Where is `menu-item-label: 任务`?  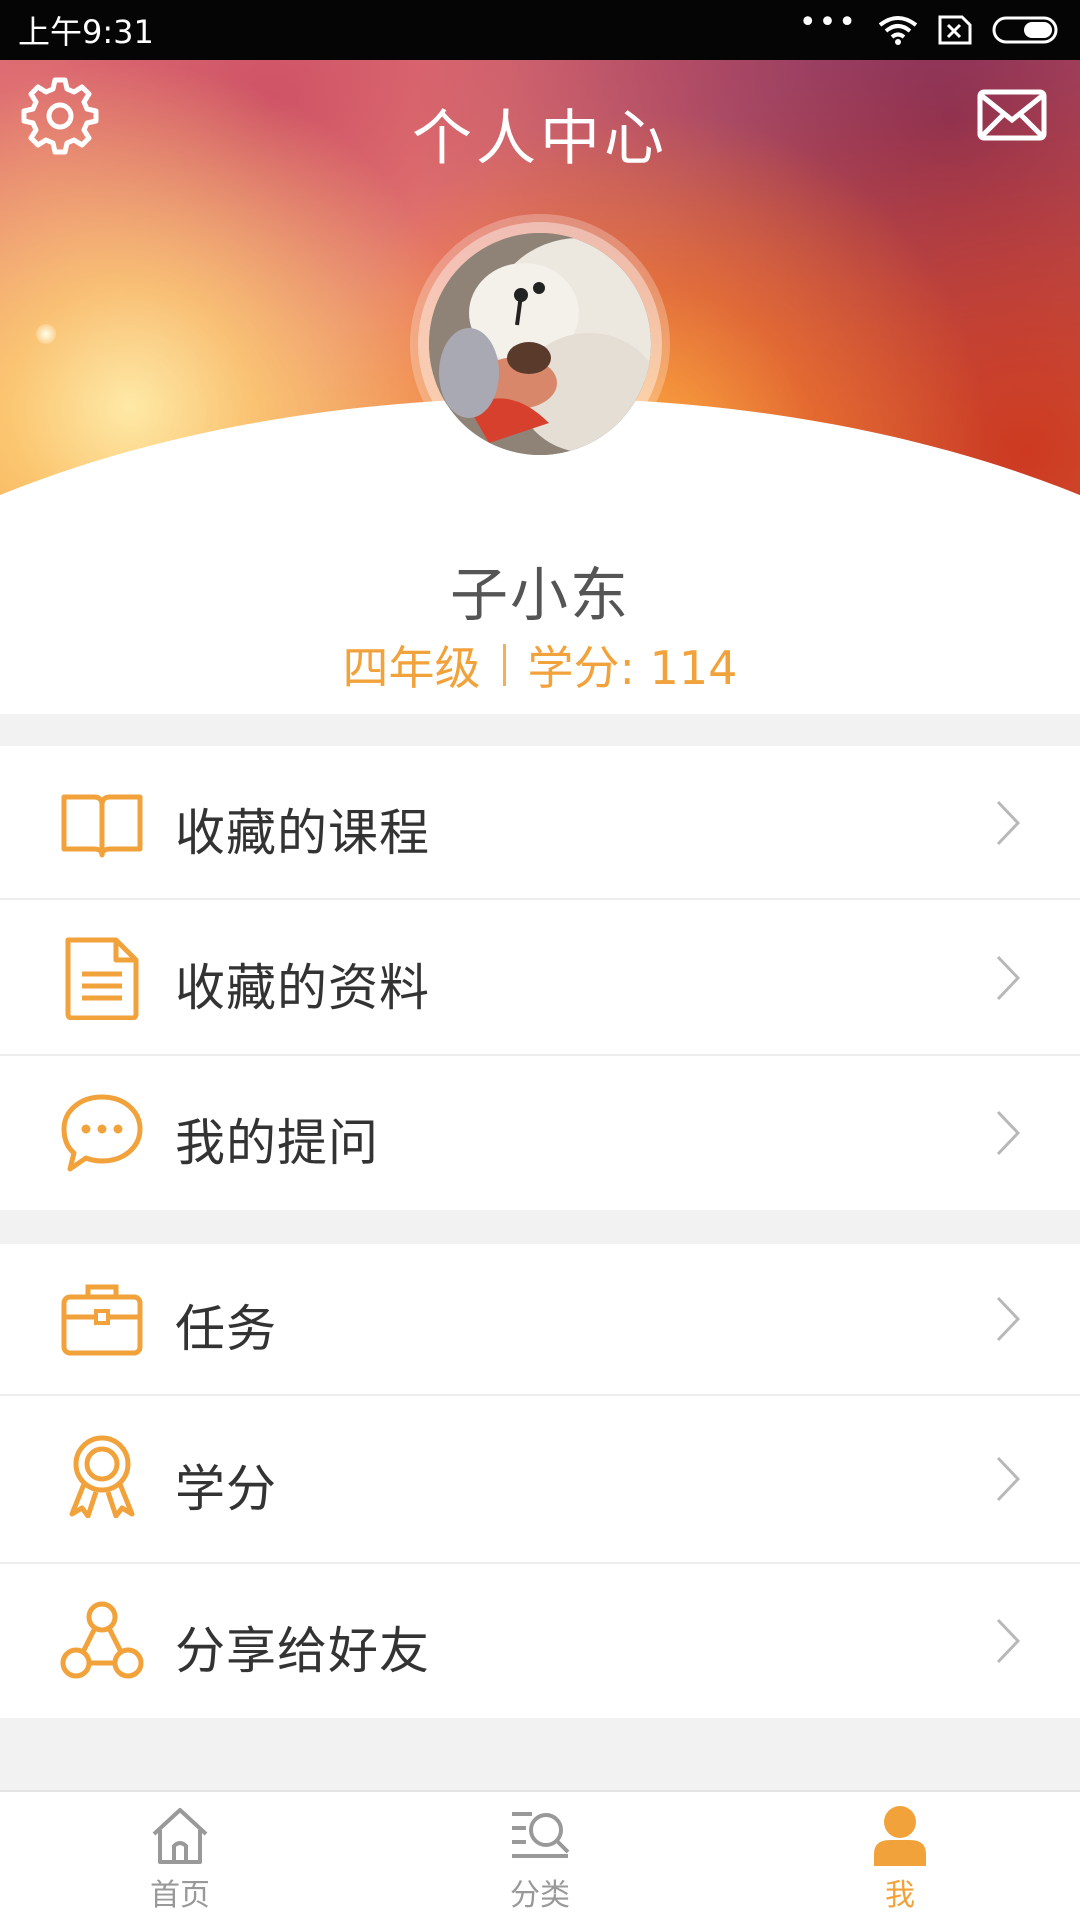 menu-item-label: 任务 is located at coordinates (226, 1329).